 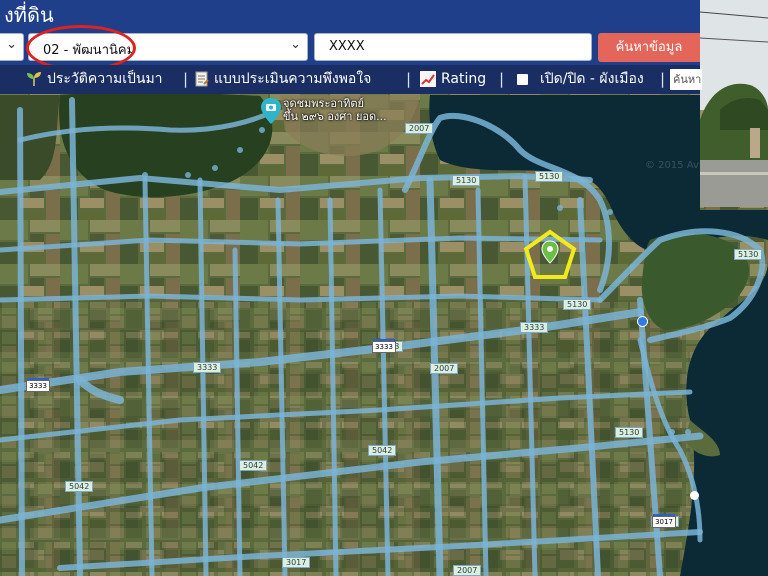 What do you see at coordinates (550, 257) in the screenshot?
I see `parcel-marker-icon` at bounding box center [550, 257].